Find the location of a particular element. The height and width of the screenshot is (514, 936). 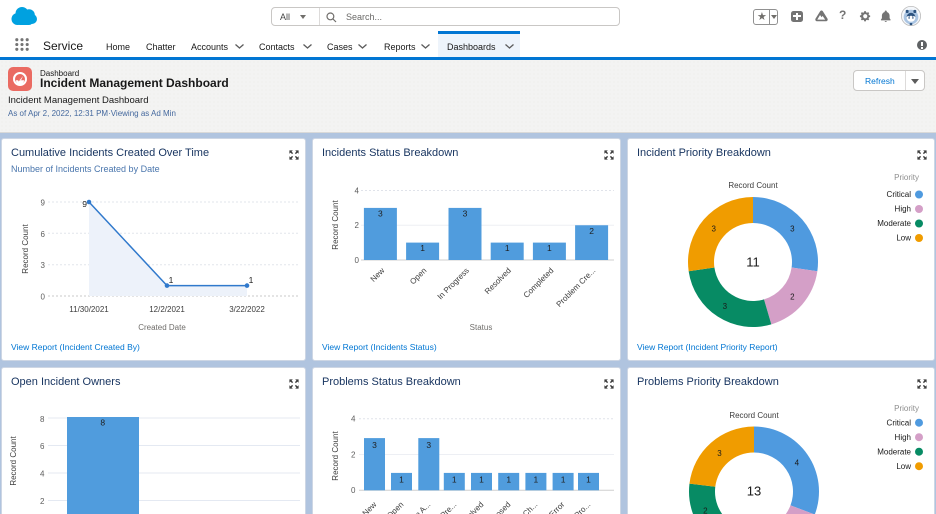

svg-text: 3/22/2022 is located at coordinates (247, 309).